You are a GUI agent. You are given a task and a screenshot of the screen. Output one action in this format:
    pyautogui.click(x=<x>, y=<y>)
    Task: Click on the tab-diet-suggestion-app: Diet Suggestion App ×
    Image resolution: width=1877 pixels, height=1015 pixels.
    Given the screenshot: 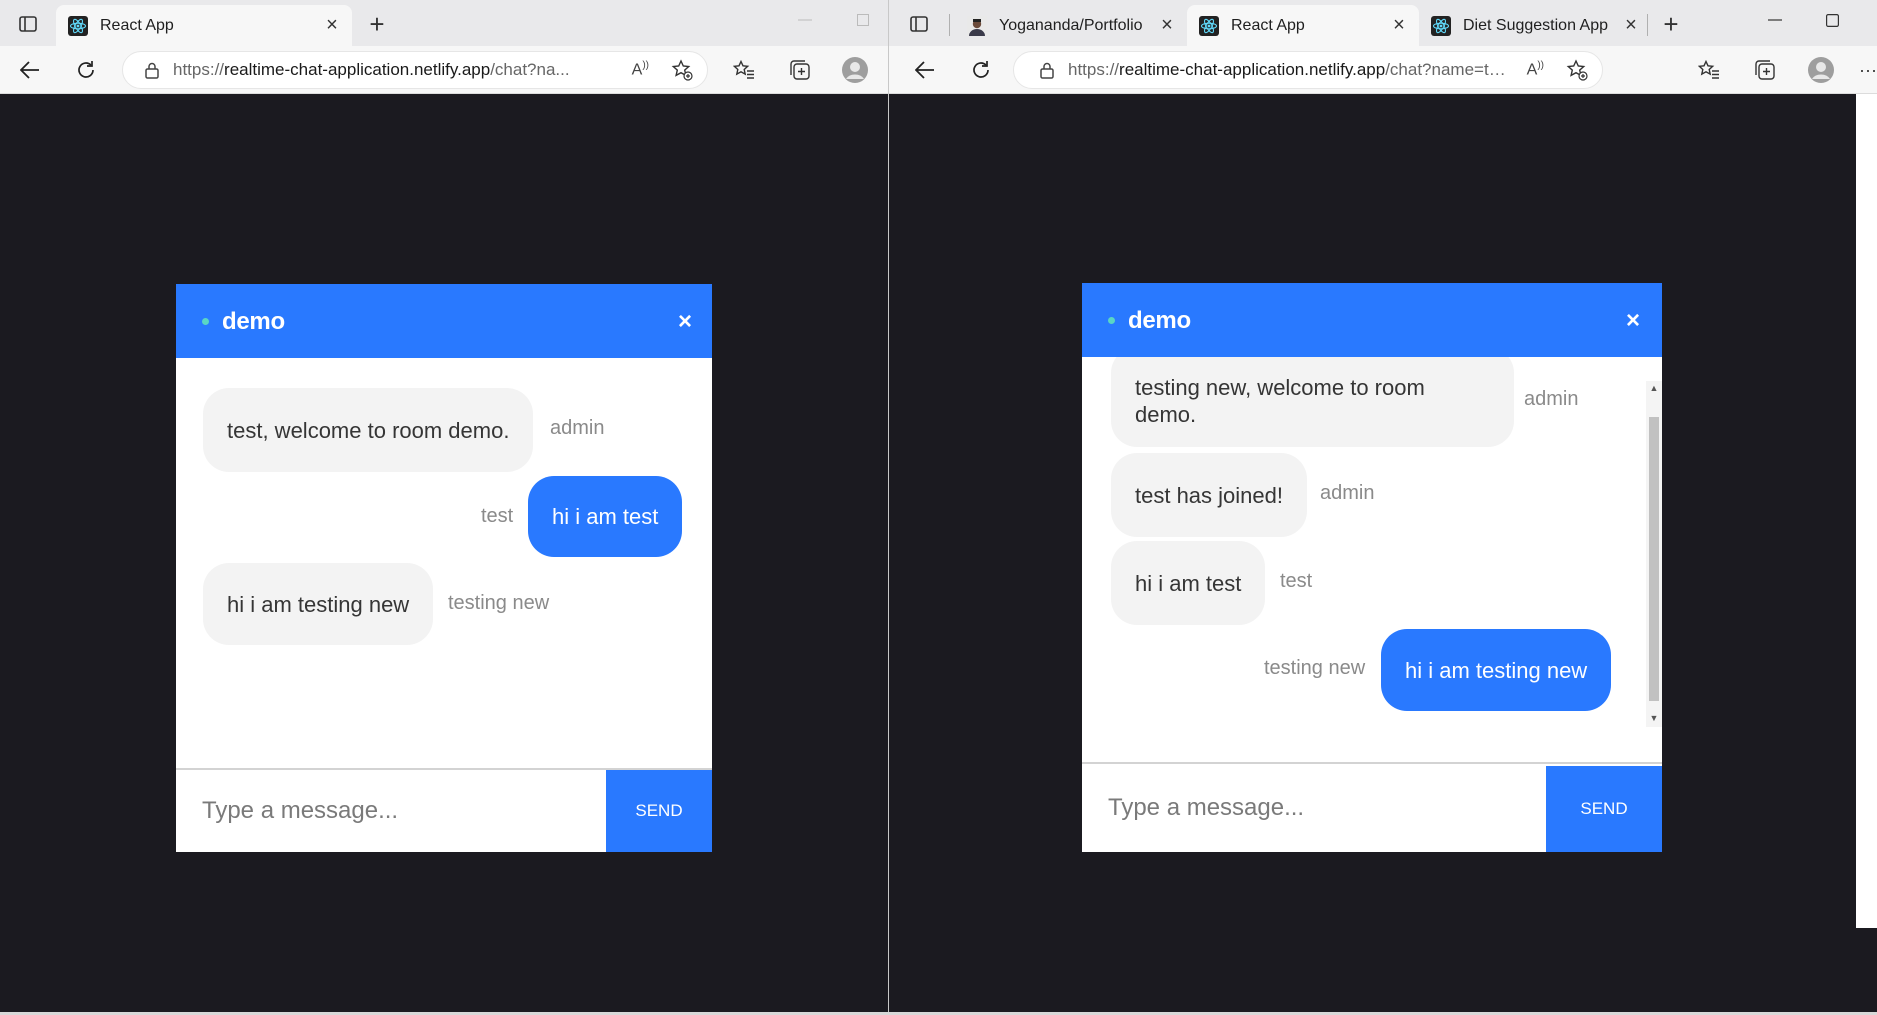 What is the action you would take?
    pyautogui.click(x=1535, y=25)
    